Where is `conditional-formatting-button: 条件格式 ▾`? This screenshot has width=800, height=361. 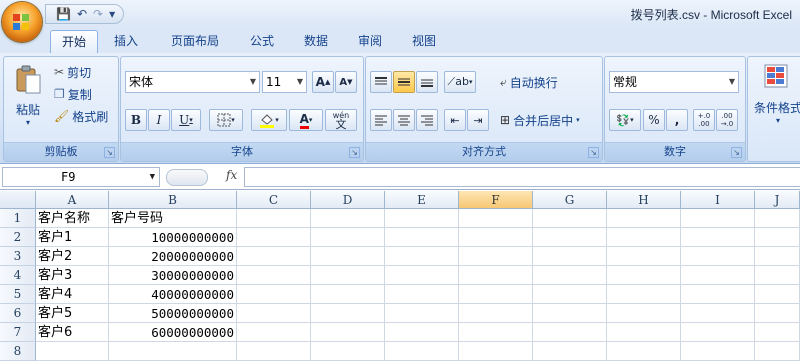
conditional-formatting-button: 条件格式 ▾ is located at coordinates (775, 98).